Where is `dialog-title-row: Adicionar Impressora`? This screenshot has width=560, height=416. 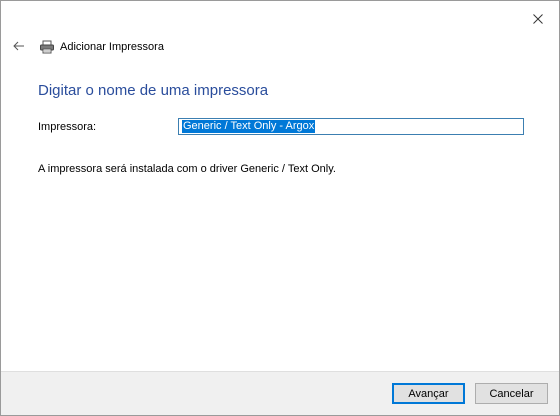
dialog-title-row: Adicionar Impressora is located at coordinates (101, 47).